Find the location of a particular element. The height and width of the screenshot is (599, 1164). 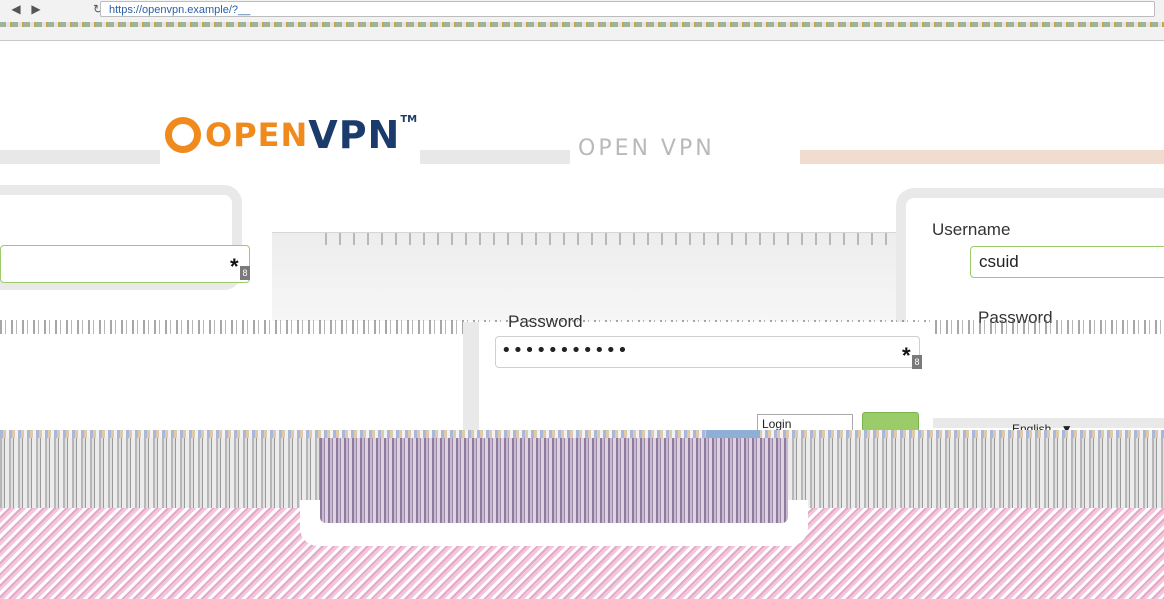

back-arrow-icon: ◀ is located at coordinates (16, 9).